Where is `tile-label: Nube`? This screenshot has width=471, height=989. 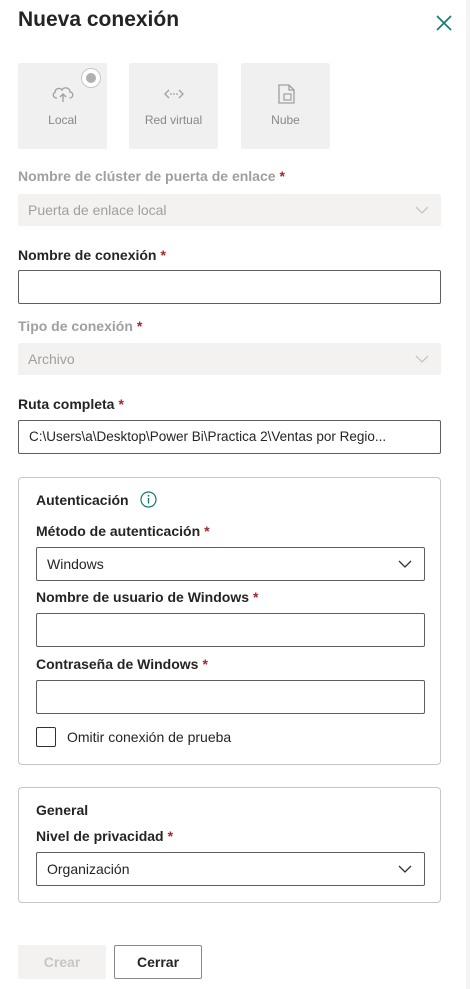 tile-label: Nube is located at coordinates (285, 120).